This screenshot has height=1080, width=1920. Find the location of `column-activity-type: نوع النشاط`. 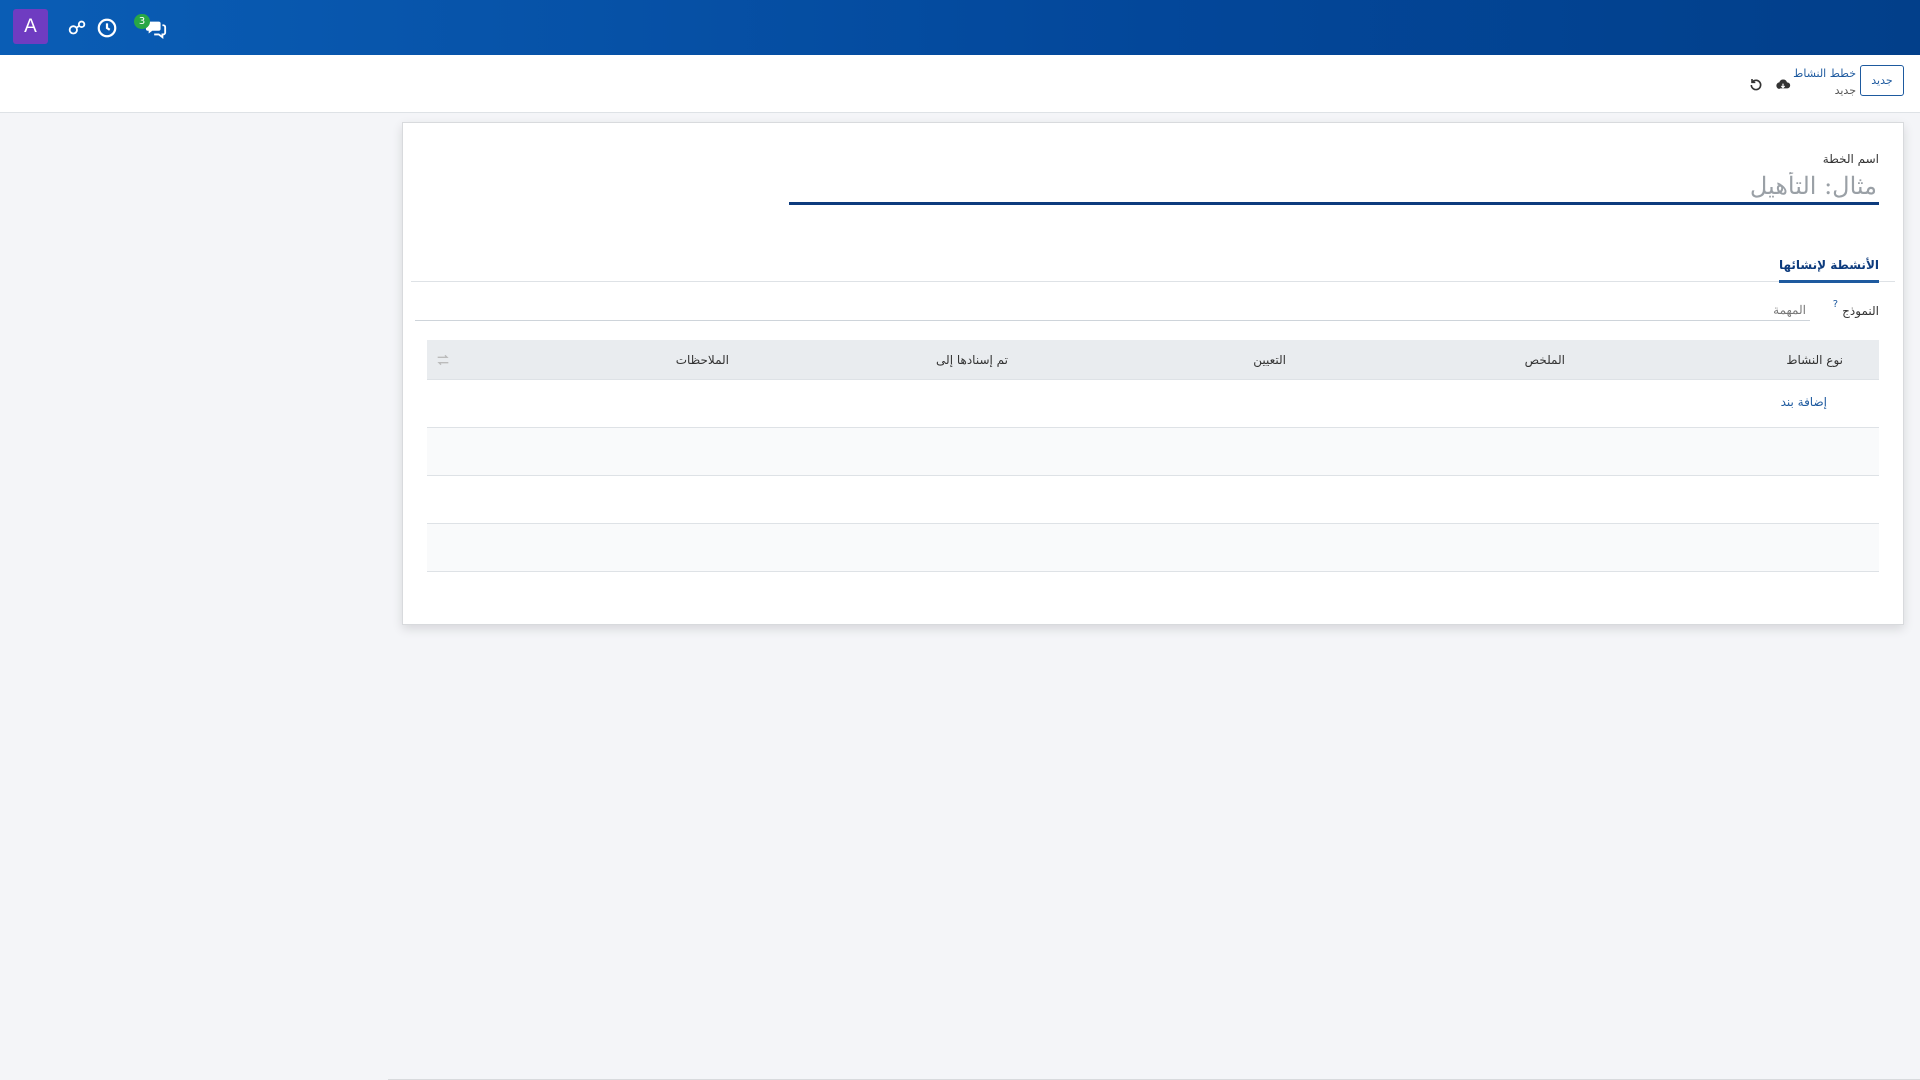

column-activity-type: نوع النشاط is located at coordinates (1814, 360).